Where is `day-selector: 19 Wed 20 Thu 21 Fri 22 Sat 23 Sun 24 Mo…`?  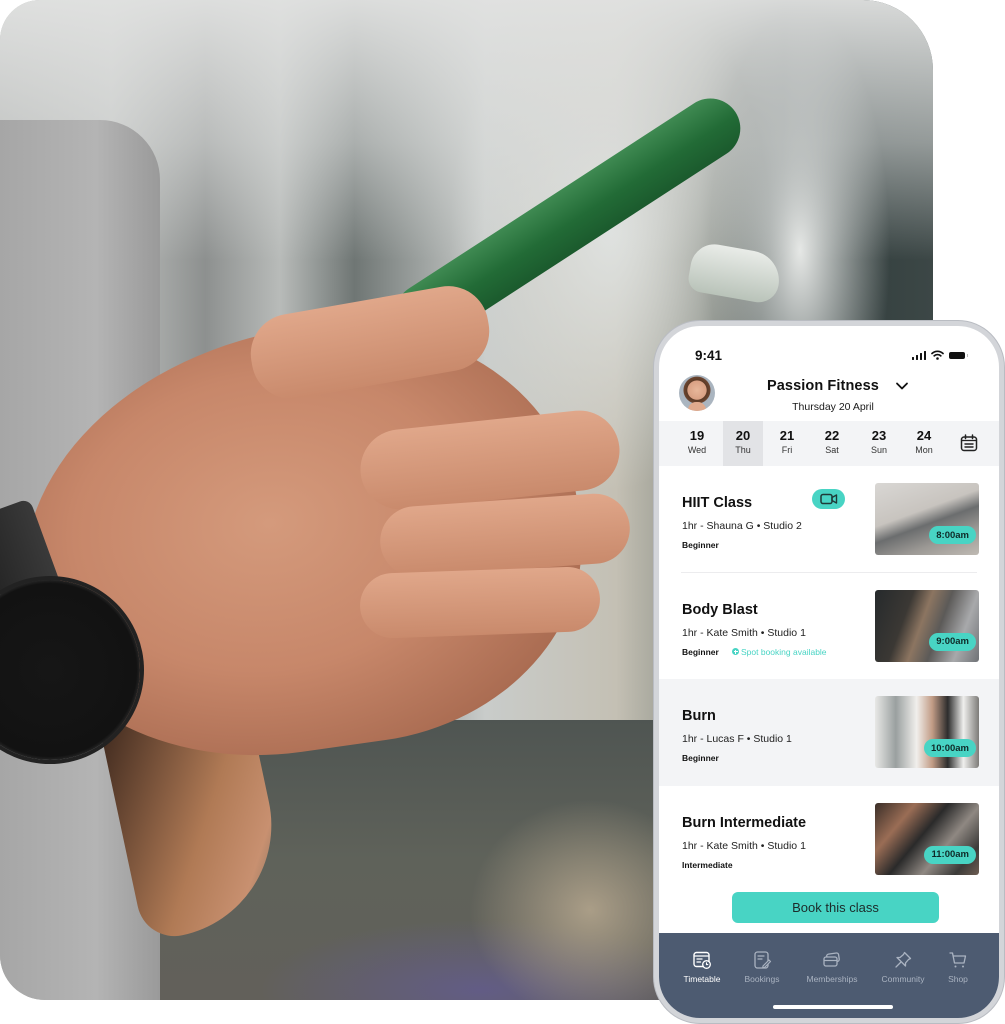 day-selector: 19 Wed 20 Thu 21 Fri 22 Sat 23 Sun 24 Mo… is located at coordinates (829, 443).